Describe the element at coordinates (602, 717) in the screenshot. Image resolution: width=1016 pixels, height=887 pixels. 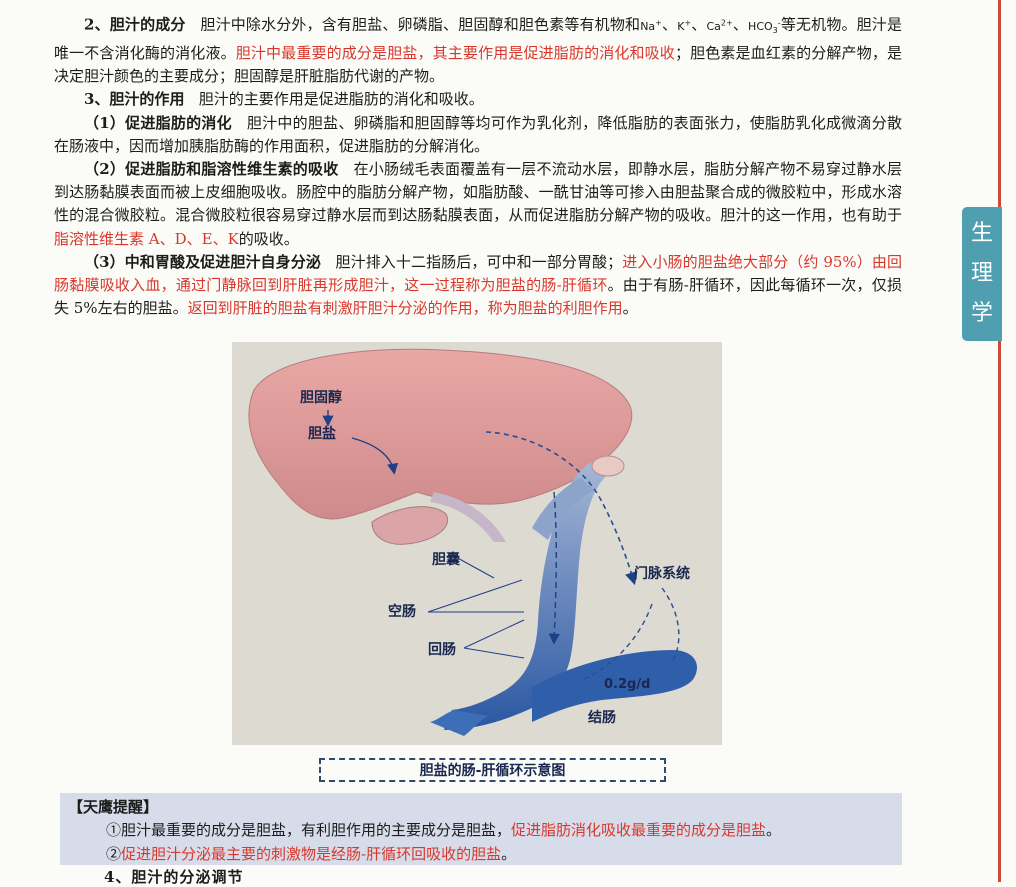
I see `label-colon: 结肠` at that location.